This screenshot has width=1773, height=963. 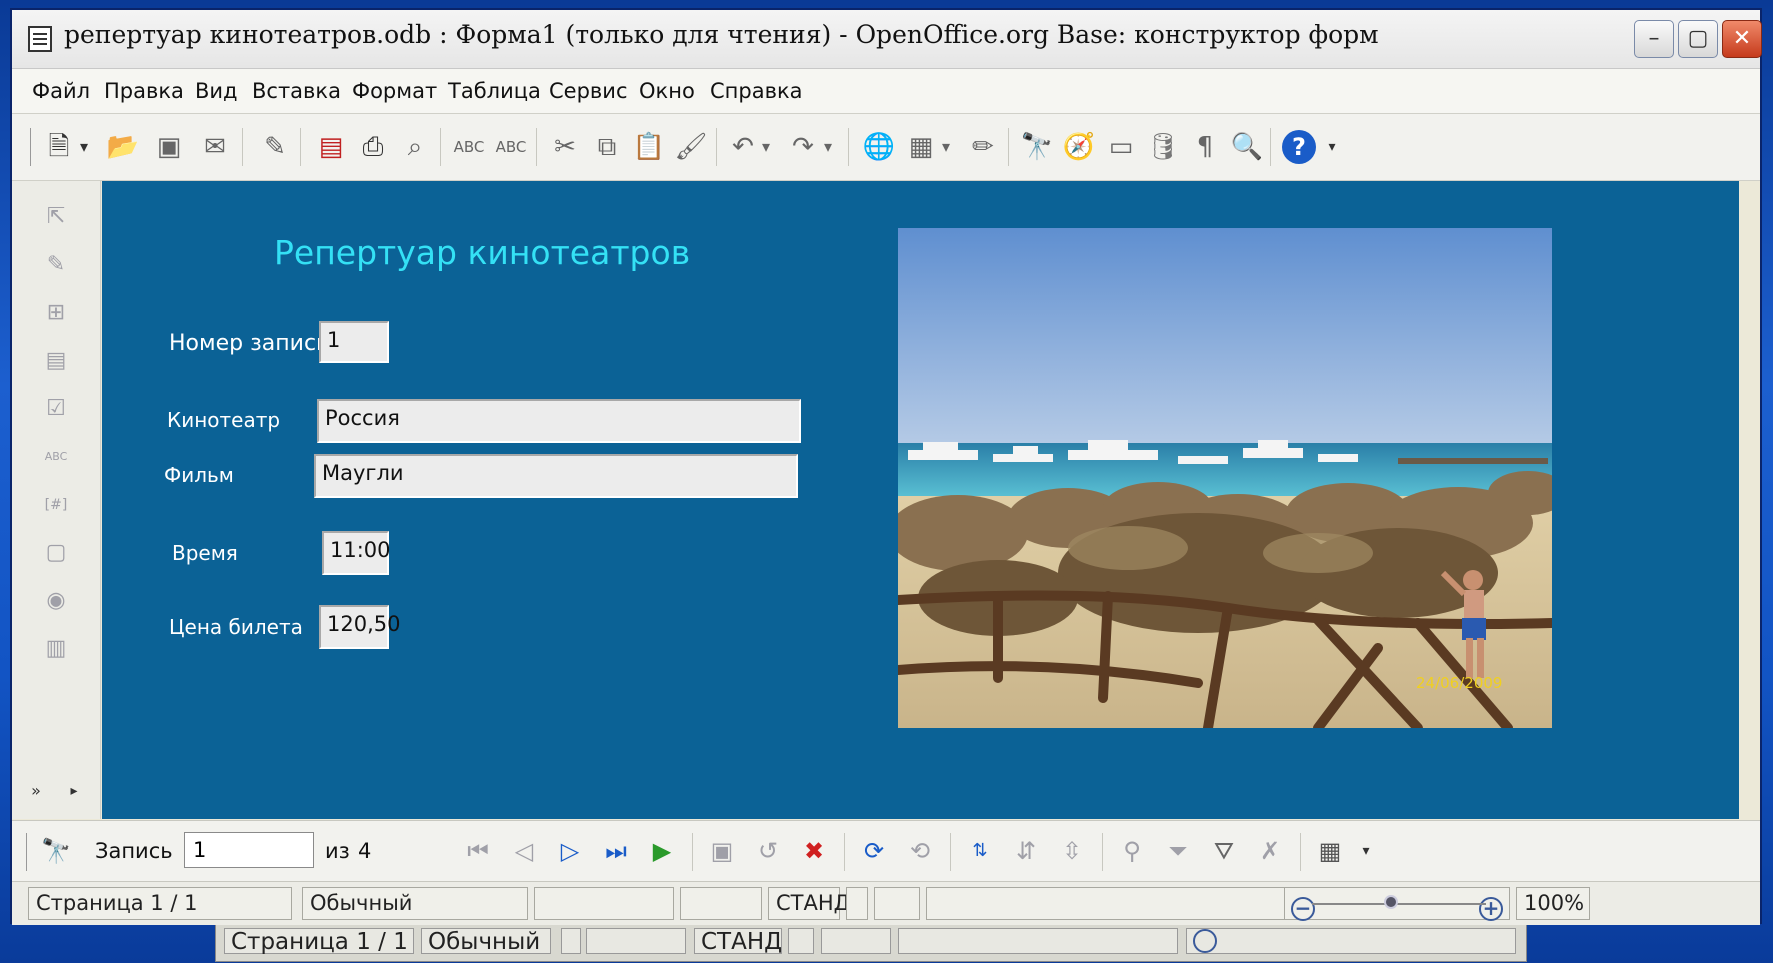 I want to click on zoom-percentage: 100%, so click(x=1553, y=903).